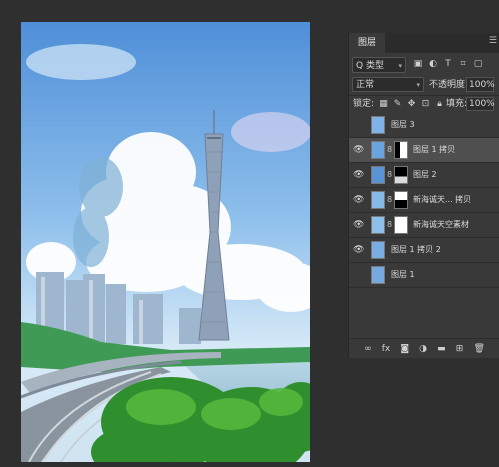 The image size is (499, 467). I want to click on new-layer-icon: ⊞, so click(460, 349).